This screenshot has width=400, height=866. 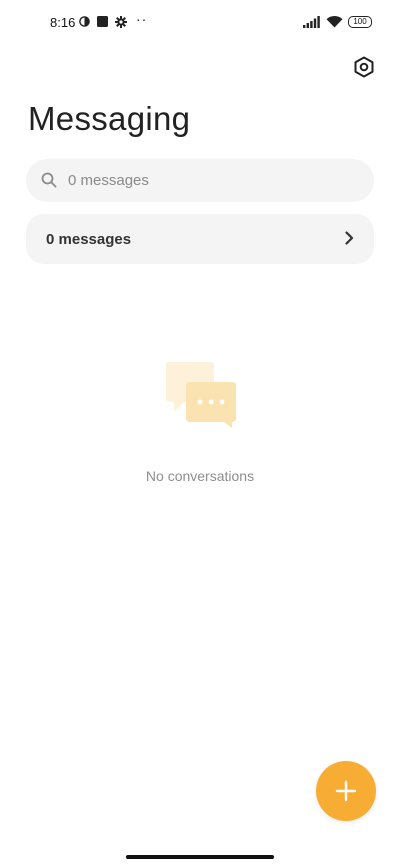 I want to click on battery-icon: 100, so click(x=360, y=22).